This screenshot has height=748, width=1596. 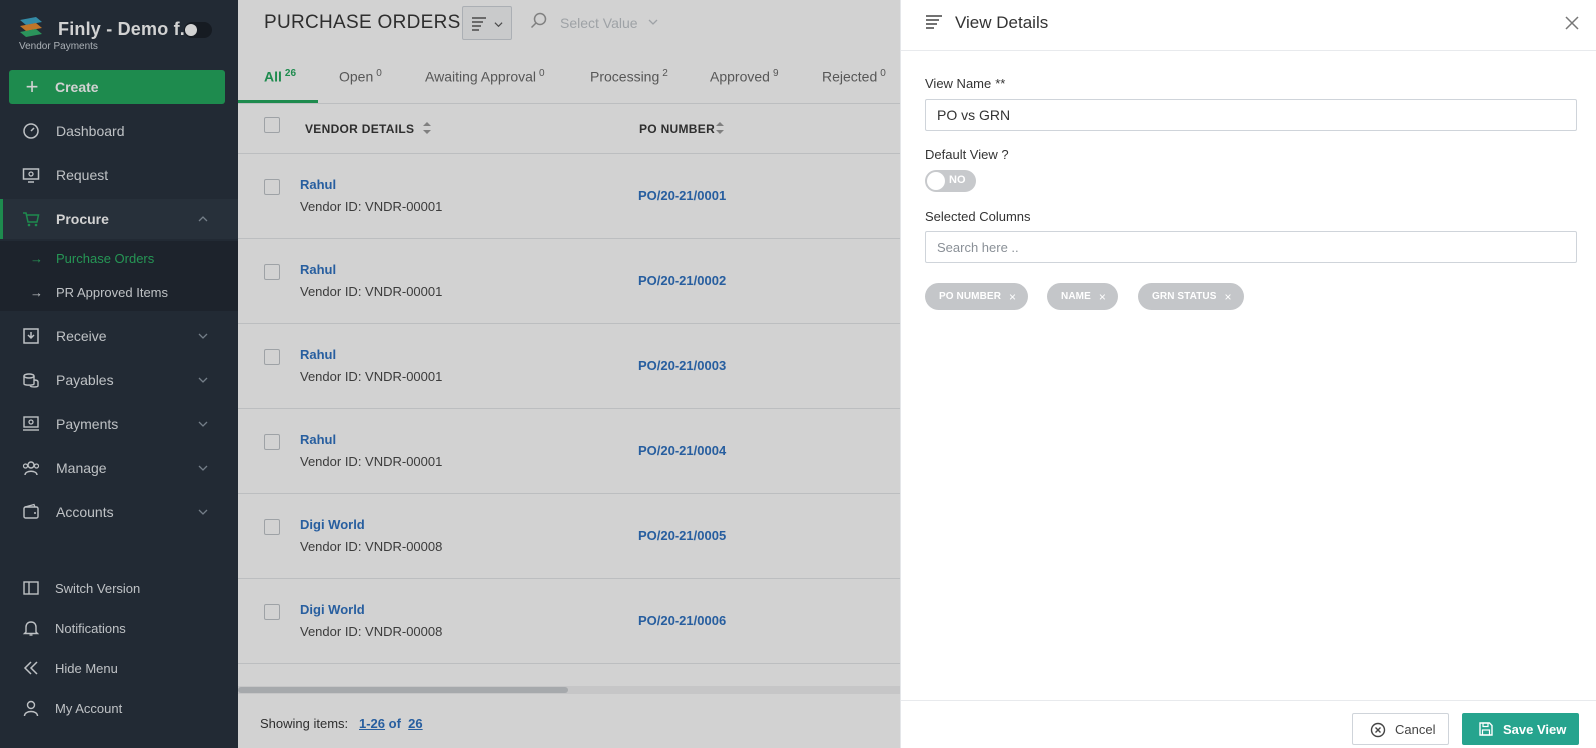 I want to click on scrollbar-thumb, so click(x=403, y=690).